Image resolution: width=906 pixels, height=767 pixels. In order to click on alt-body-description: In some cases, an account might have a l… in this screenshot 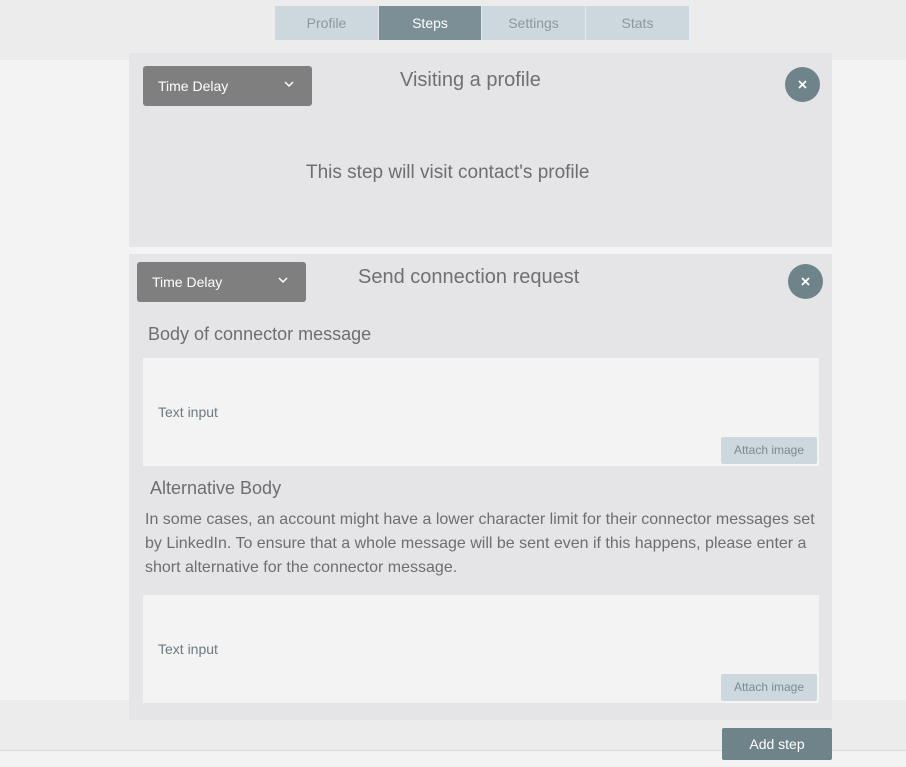, I will do `click(480, 543)`.